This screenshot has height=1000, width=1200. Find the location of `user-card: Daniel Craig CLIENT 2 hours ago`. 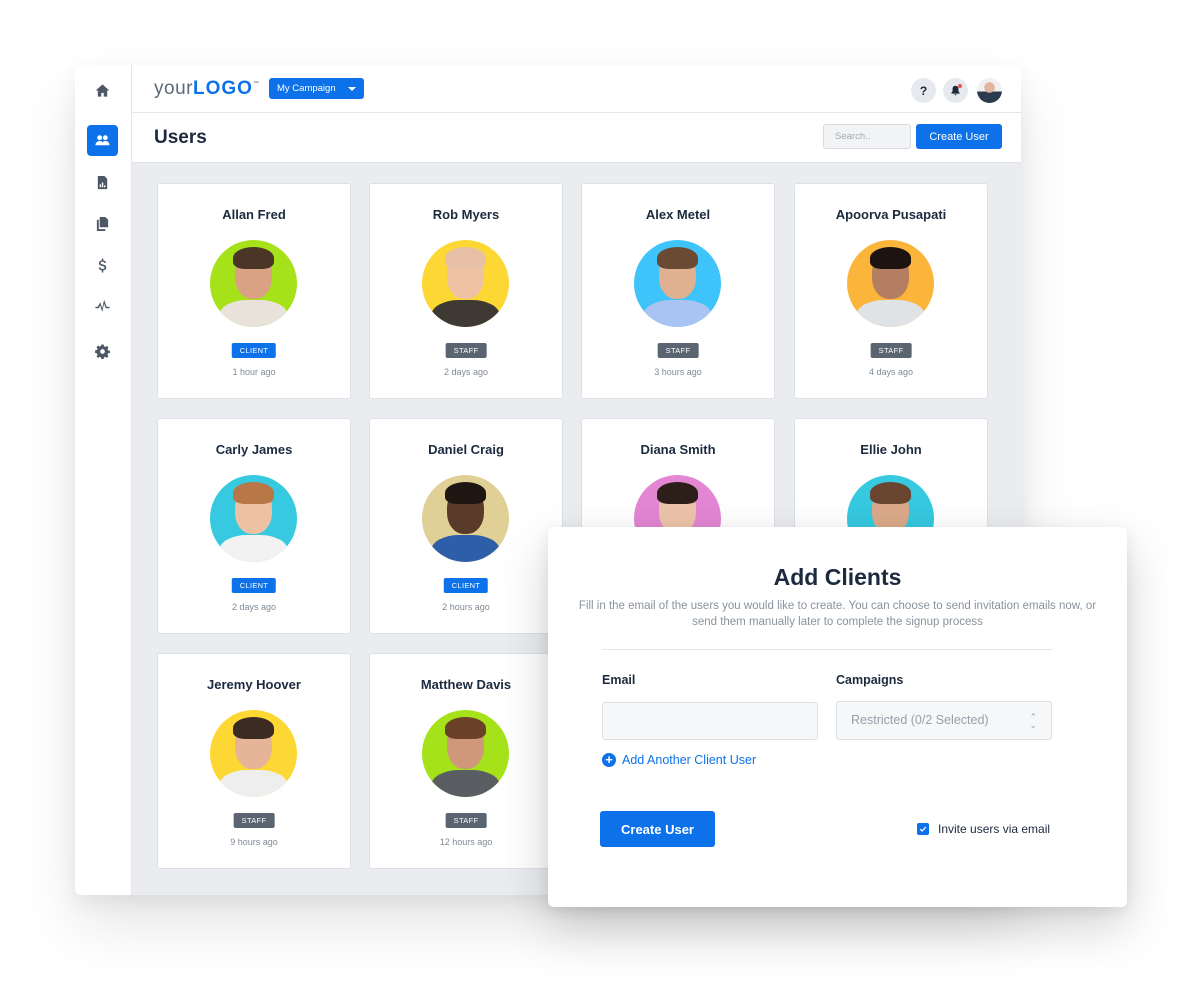

user-card: Daniel Craig CLIENT 2 hours ago is located at coordinates (466, 526).